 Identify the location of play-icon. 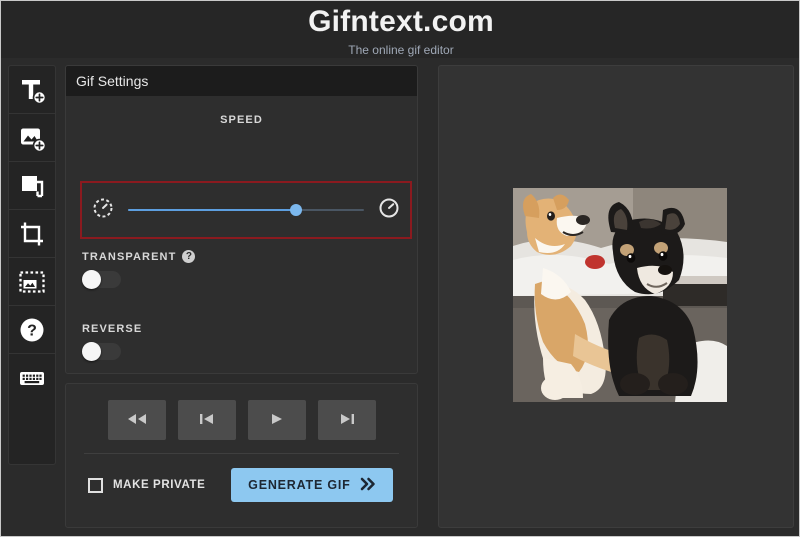
(277, 420).